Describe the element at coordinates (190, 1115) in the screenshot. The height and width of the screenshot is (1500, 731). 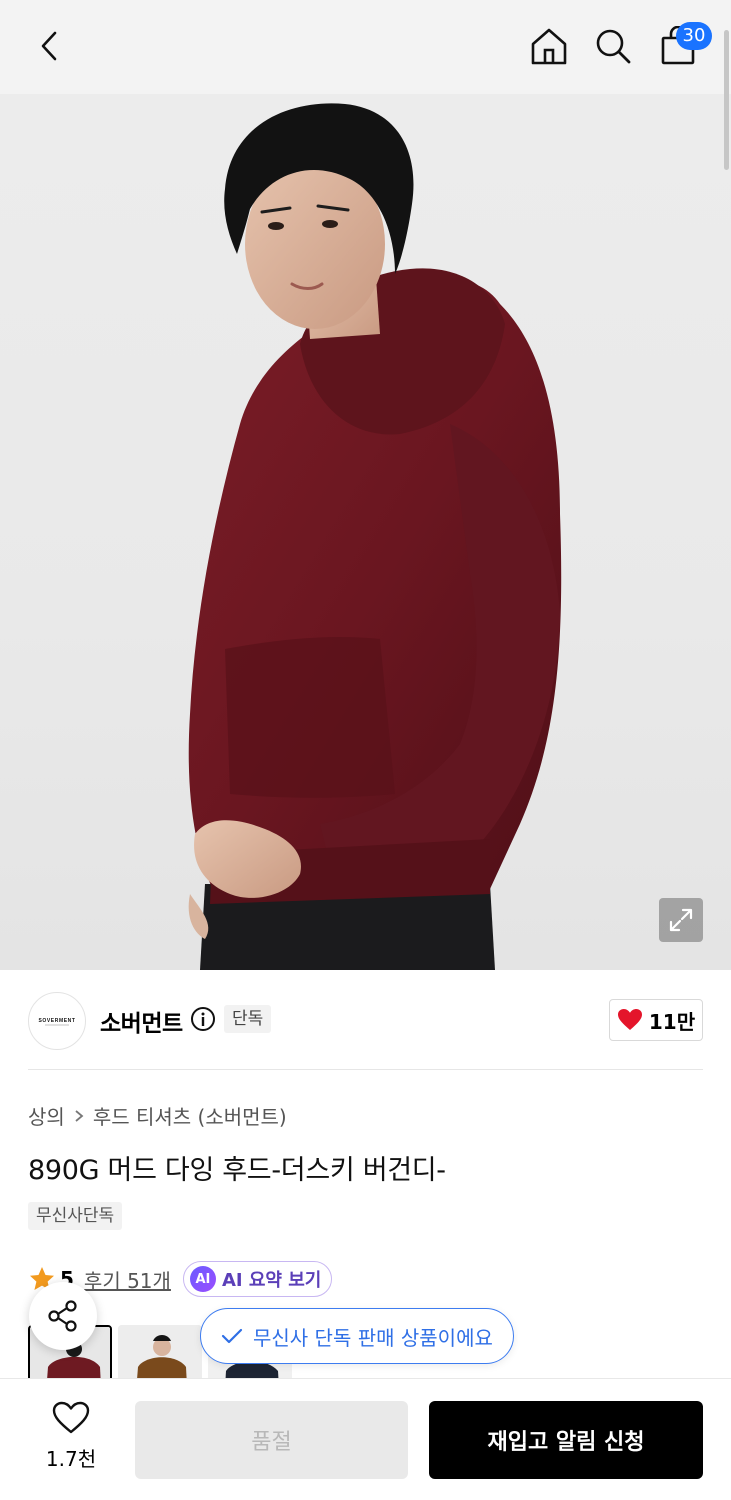
I see `breadcrumb-subcategory: 후드 티셔츠 (소버먼트)` at that location.